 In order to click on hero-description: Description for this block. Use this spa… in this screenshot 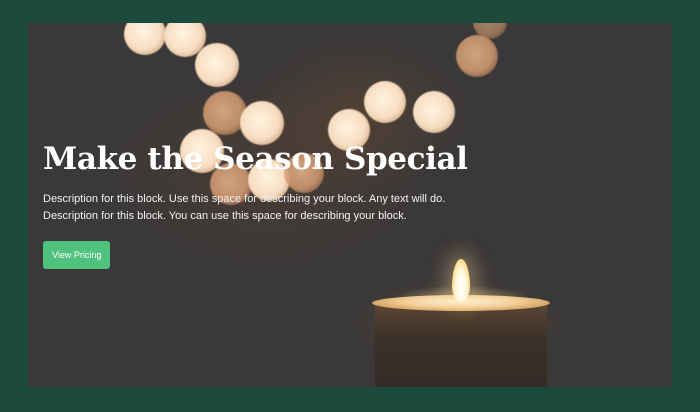, I will do `click(253, 208)`.